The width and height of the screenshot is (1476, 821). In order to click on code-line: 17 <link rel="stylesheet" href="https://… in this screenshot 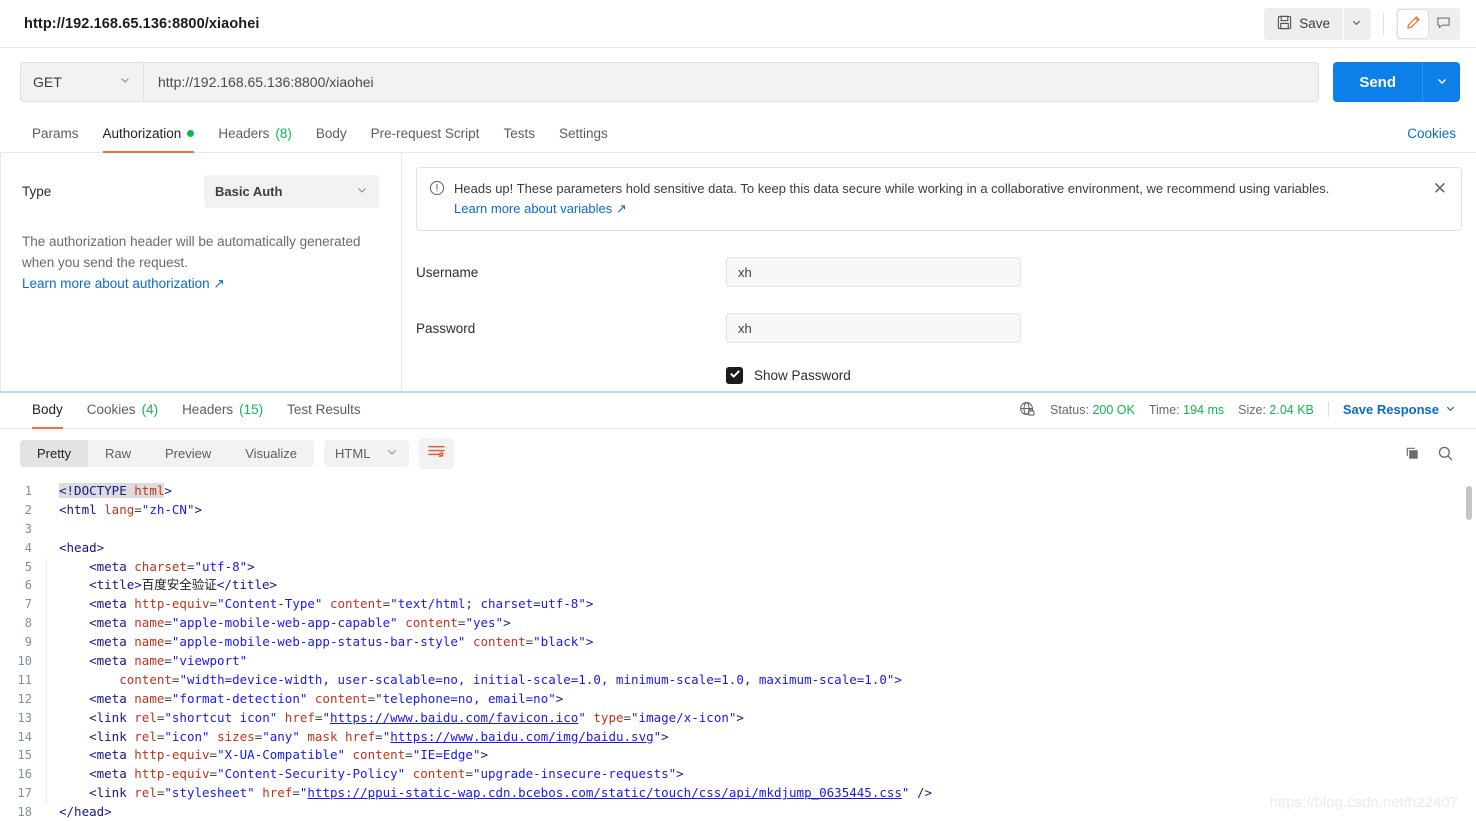, I will do `click(738, 794)`.